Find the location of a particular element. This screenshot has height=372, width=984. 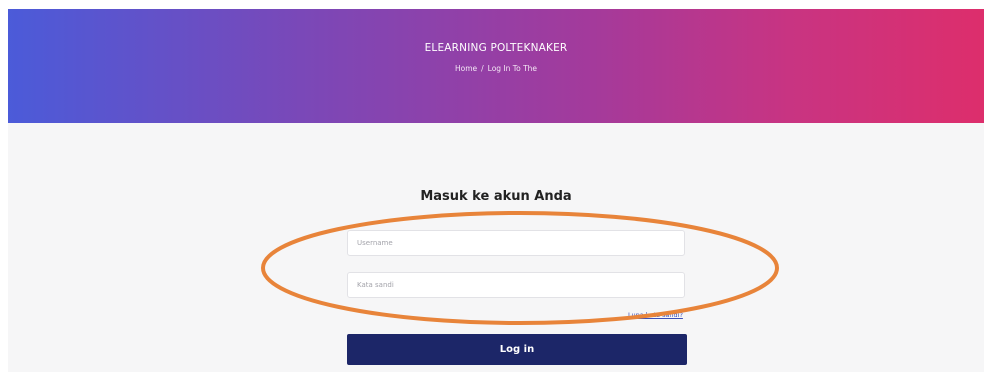

breadcrumb-home-link: Home is located at coordinates (466, 68).